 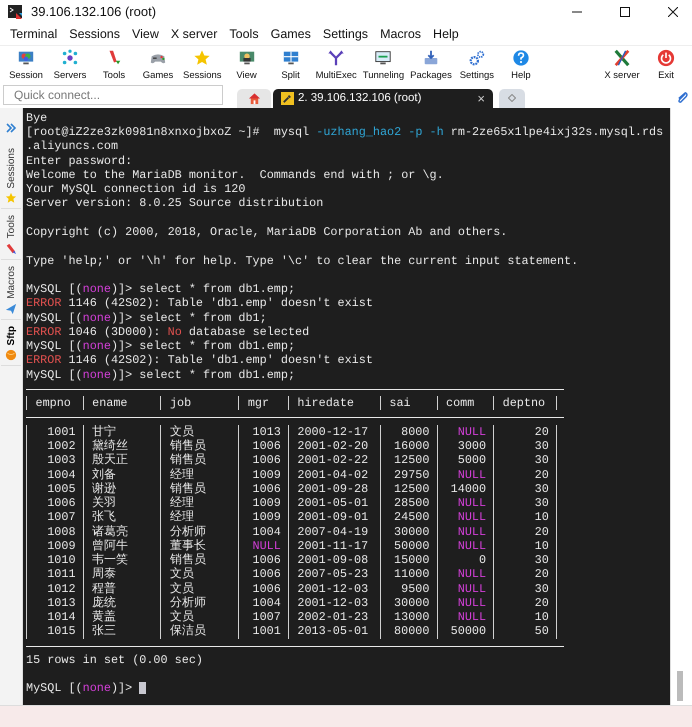 What do you see at coordinates (110, 545) in the screenshot?
I see `table-cell: 曾阿牛` at bounding box center [110, 545].